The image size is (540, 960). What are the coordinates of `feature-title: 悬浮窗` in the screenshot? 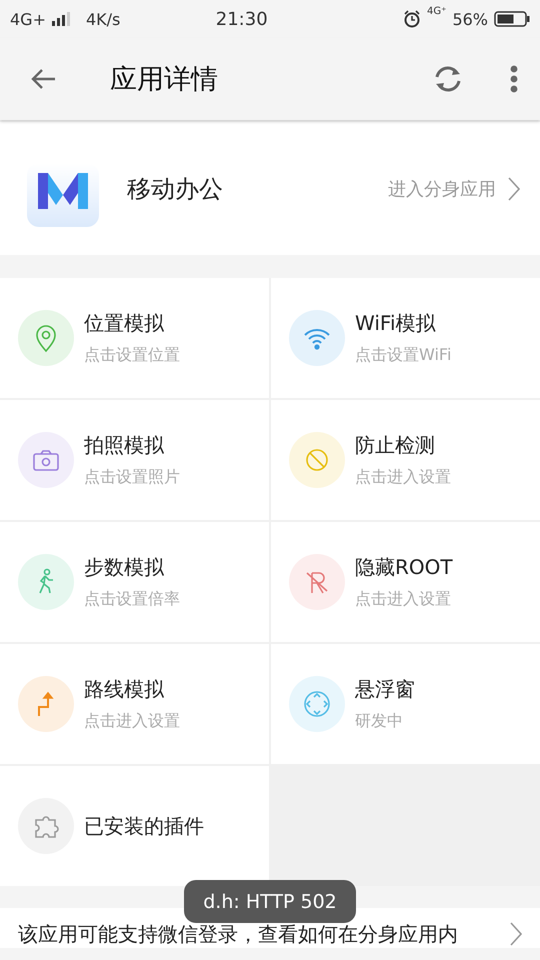 It's located at (385, 689).